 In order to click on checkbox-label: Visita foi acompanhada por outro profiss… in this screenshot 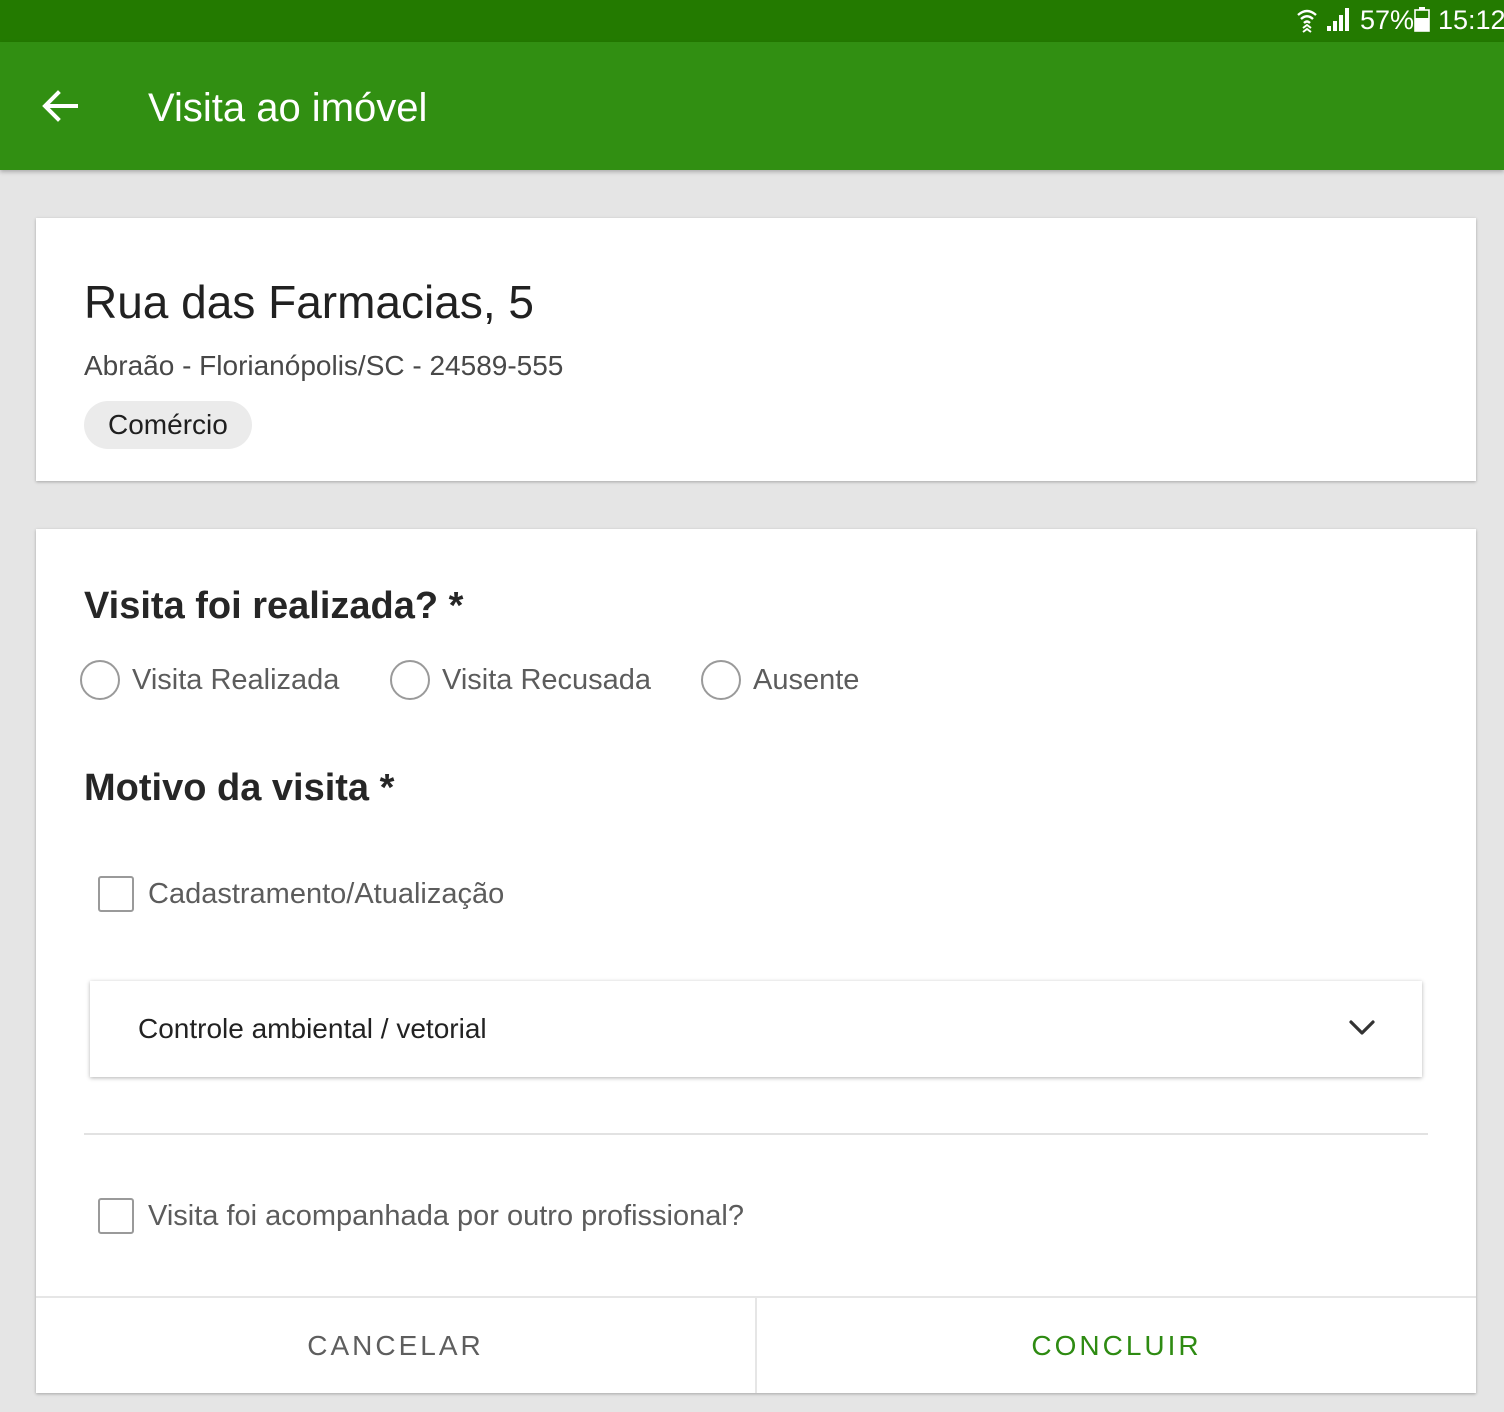, I will do `click(446, 1216)`.